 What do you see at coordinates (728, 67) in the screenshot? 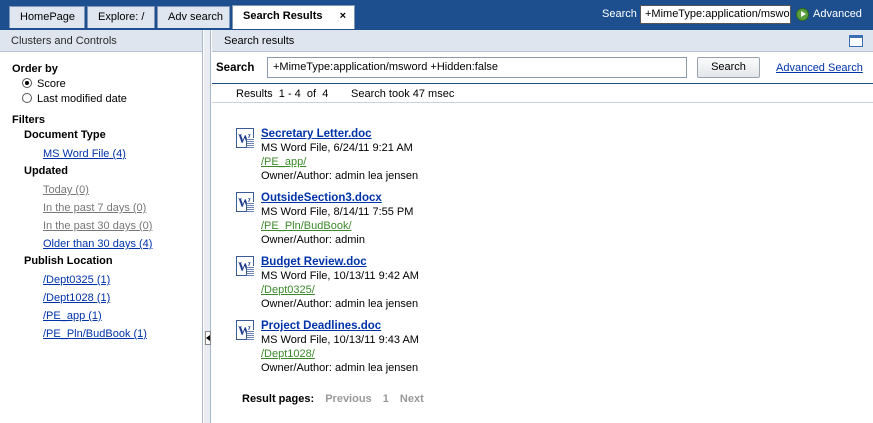
I see `search-button: Search` at bounding box center [728, 67].